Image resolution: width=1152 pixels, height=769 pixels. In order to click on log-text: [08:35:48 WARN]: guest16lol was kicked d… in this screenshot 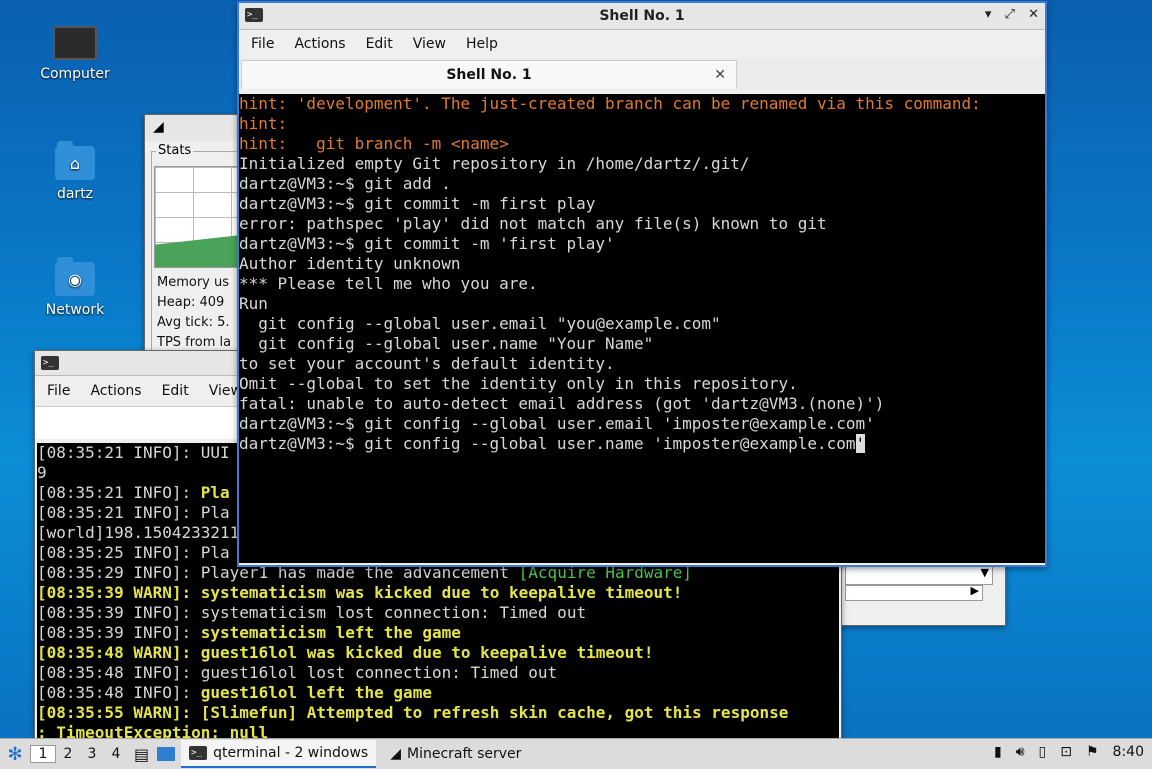, I will do `click(345, 652)`.